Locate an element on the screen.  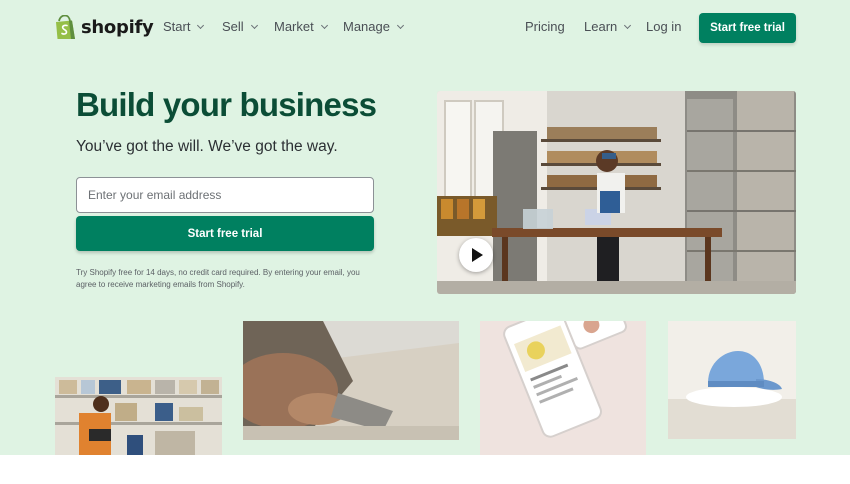
nav-learn-menu: Learn is located at coordinates (608, 26).